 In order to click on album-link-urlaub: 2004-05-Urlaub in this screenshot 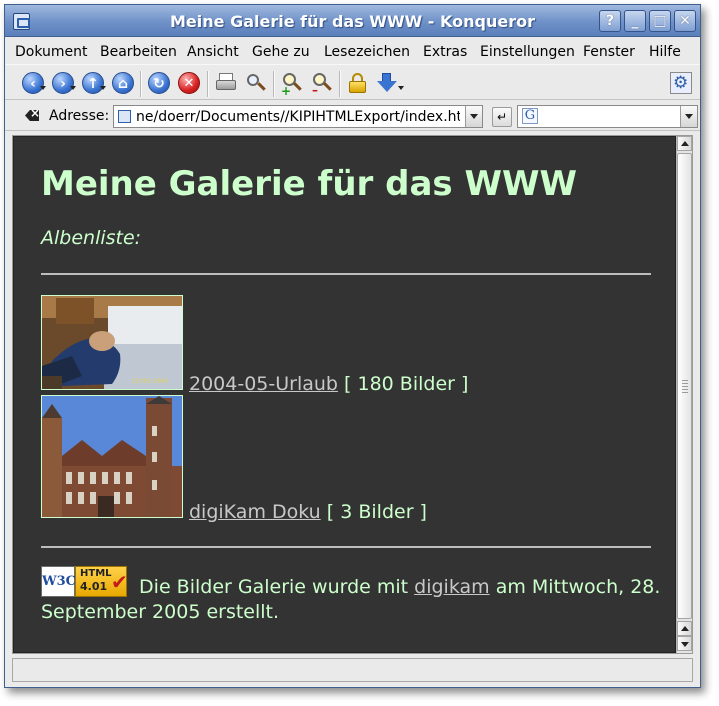, I will do `click(263, 384)`.